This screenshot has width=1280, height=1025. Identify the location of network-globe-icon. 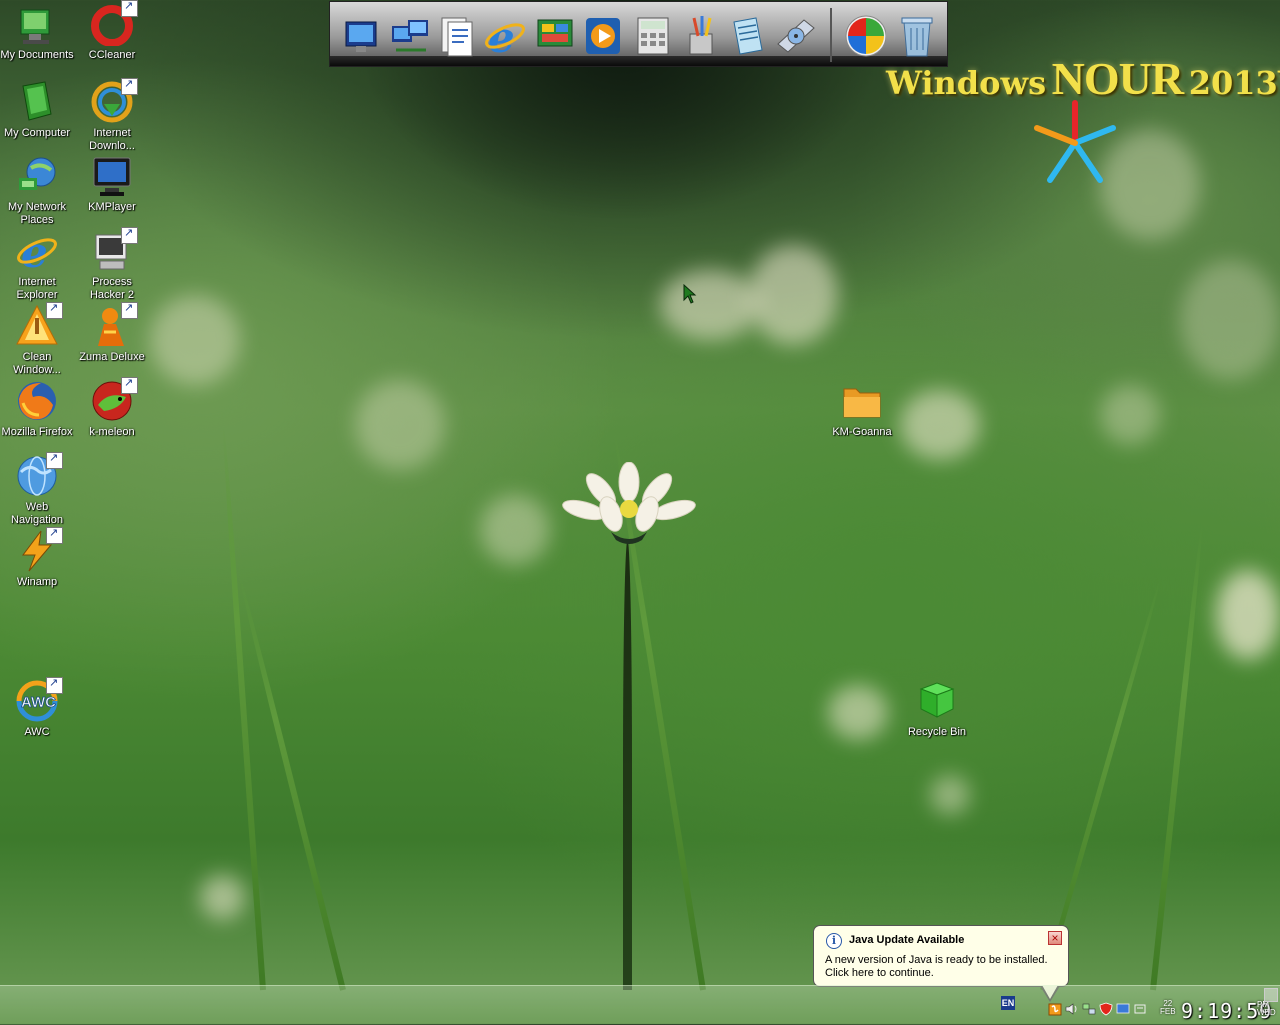
(37, 176).